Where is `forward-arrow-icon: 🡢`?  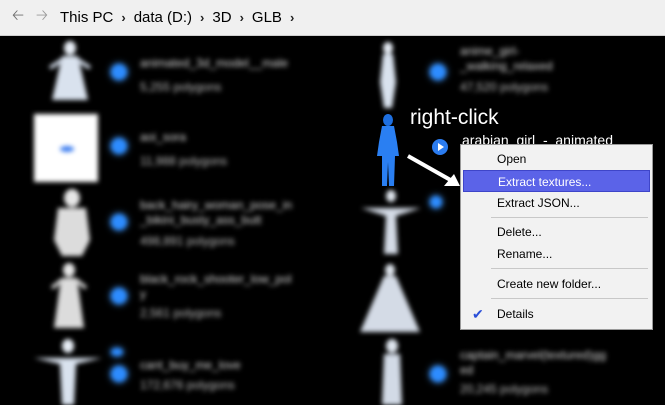
forward-arrow-icon: 🡢 is located at coordinates (42, 18).